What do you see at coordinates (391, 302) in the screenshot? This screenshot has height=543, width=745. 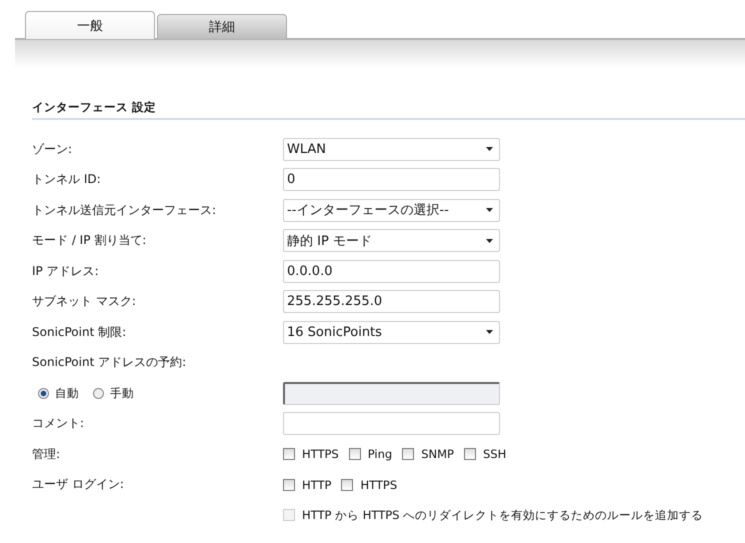 I see `input-field: 255.255.255.0` at bounding box center [391, 302].